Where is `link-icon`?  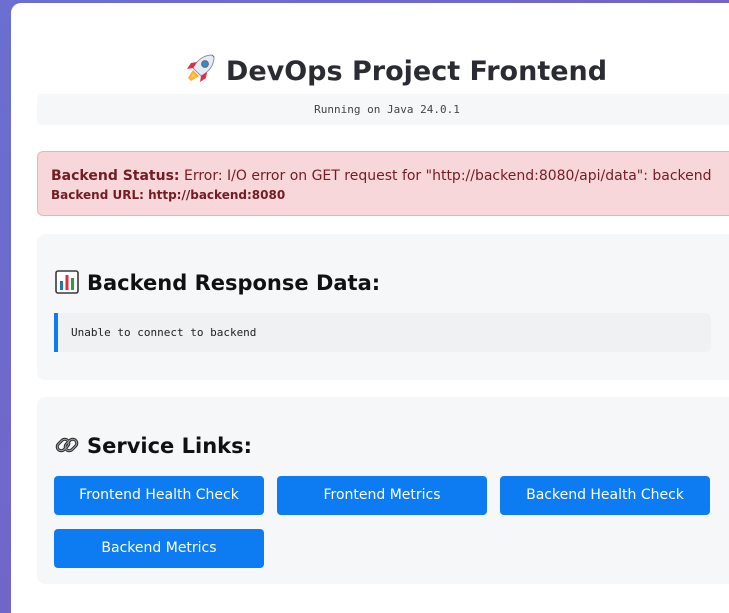 link-icon is located at coordinates (67, 445).